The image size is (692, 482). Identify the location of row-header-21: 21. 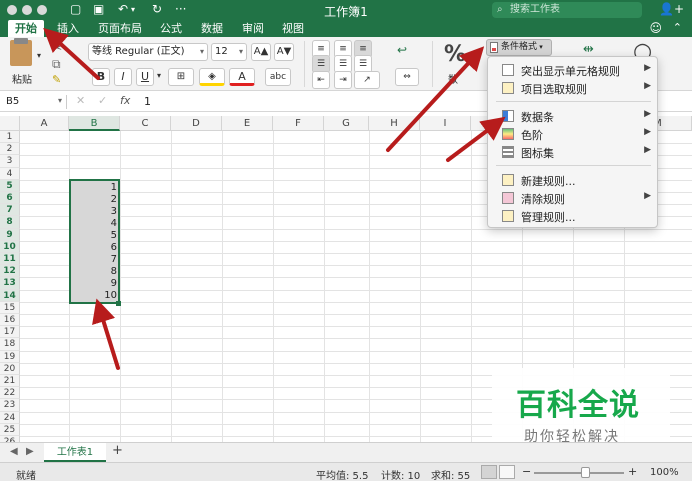
(10, 381).